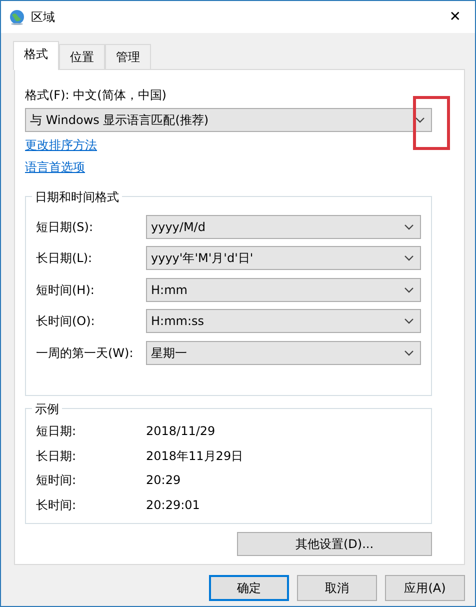 This screenshot has width=476, height=607. What do you see at coordinates (65, 227) in the screenshot?
I see `field-label: 短日期(S):` at bounding box center [65, 227].